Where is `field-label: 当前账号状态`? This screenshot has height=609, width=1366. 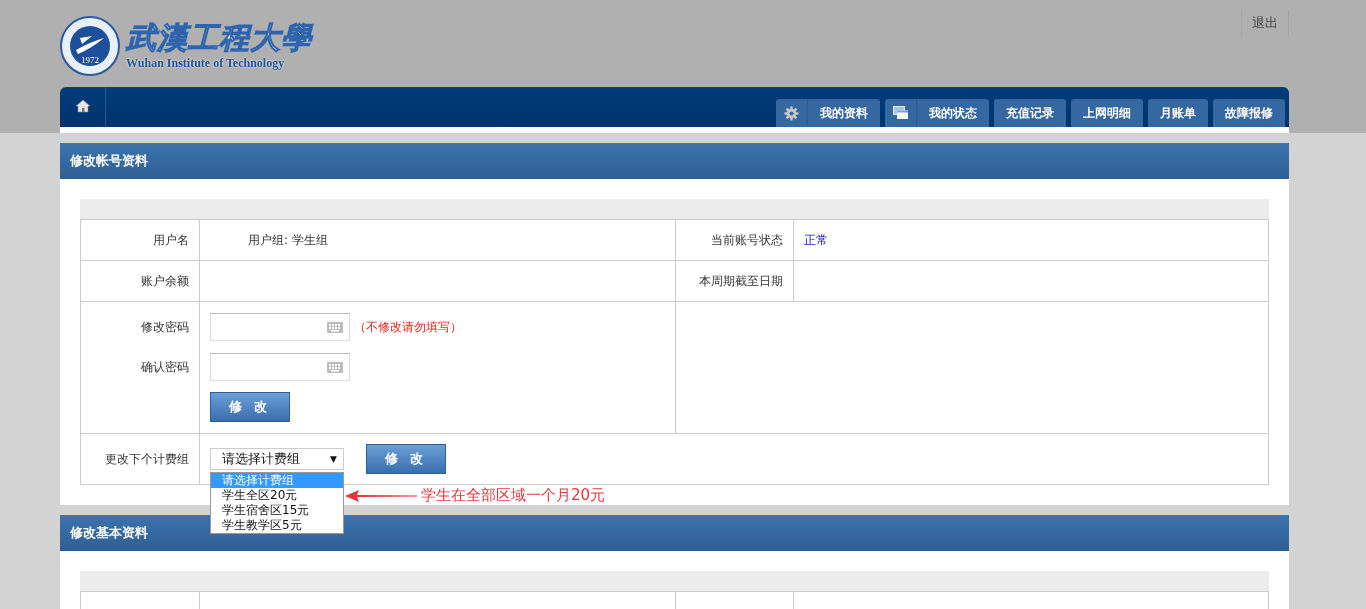 field-label: 当前账号状态 is located at coordinates (747, 240).